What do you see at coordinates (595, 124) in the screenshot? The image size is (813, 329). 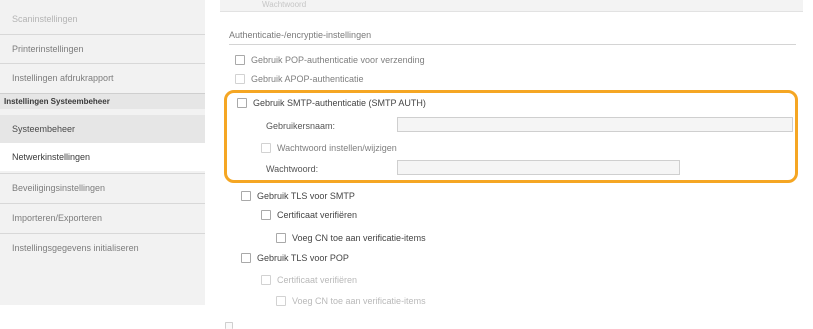 I see `username-field` at bounding box center [595, 124].